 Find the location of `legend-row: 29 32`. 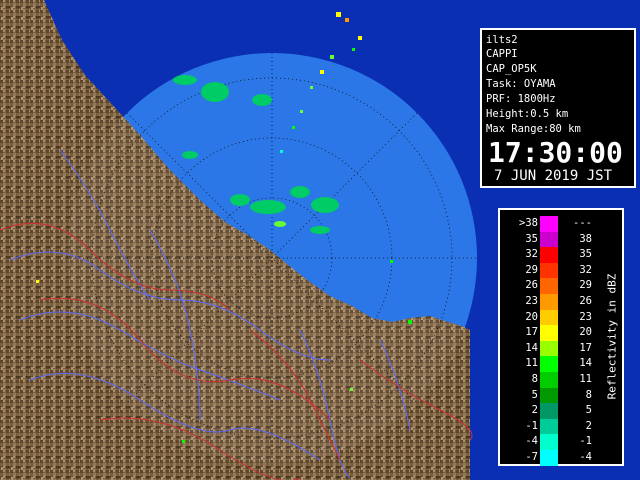

legend-row: 29 32 is located at coordinates (548, 270).